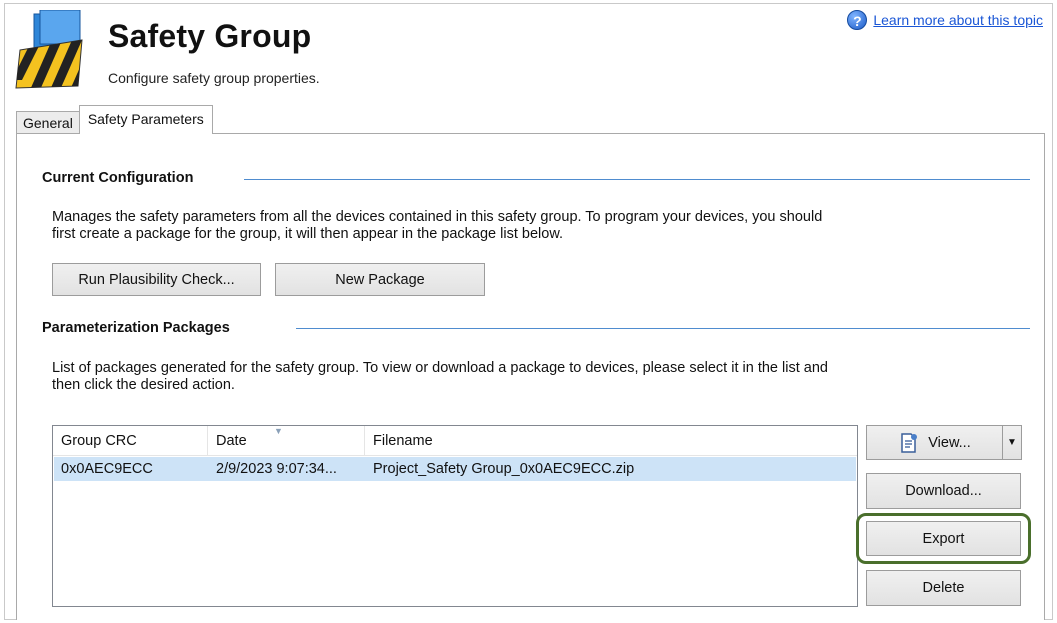 The height and width of the screenshot is (623, 1057). I want to click on delete-button: Delete, so click(943, 588).